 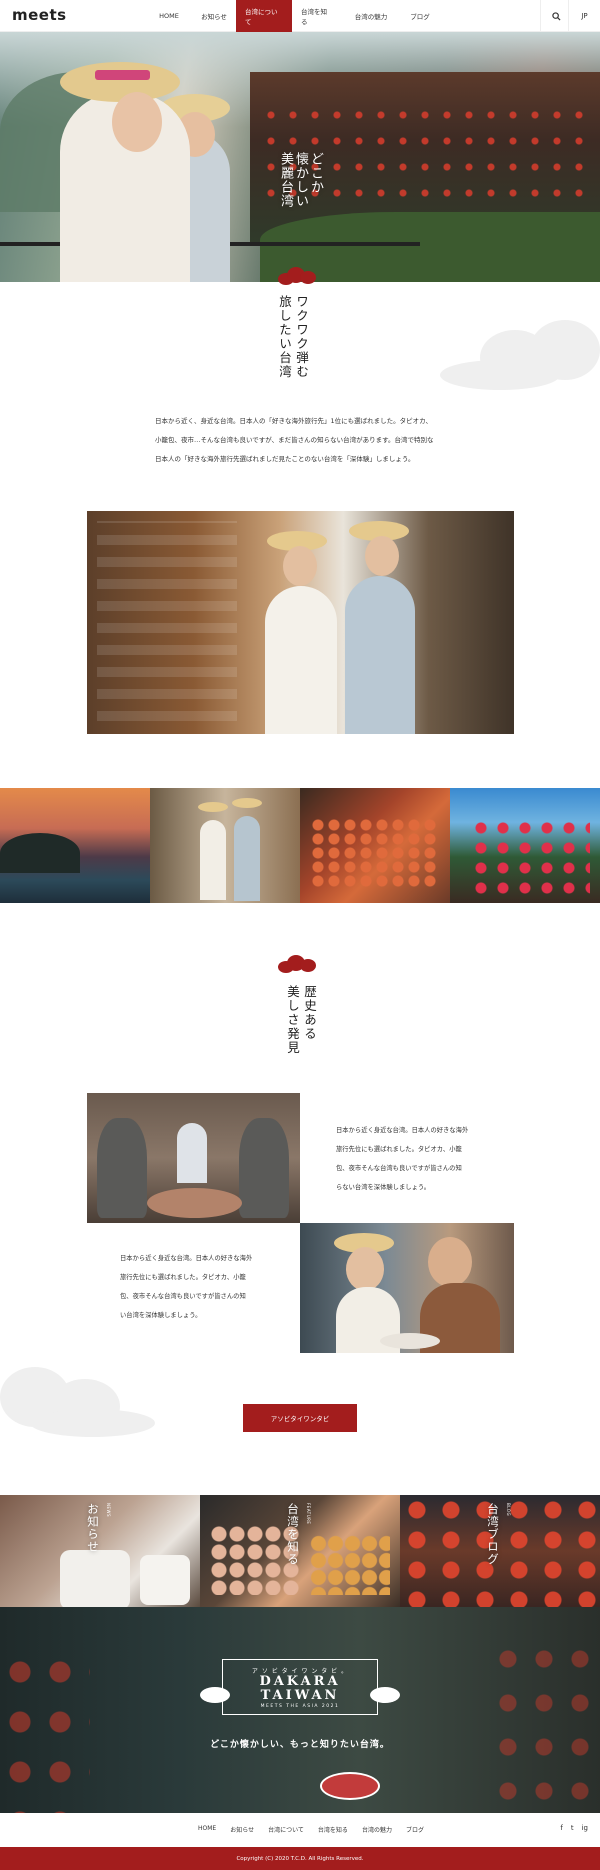 What do you see at coordinates (300, 1745) in the screenshot?
I see `banner-tagline: どこか懐かしい、もっと知りたい台湾。` at bounding box center [300, 1745].